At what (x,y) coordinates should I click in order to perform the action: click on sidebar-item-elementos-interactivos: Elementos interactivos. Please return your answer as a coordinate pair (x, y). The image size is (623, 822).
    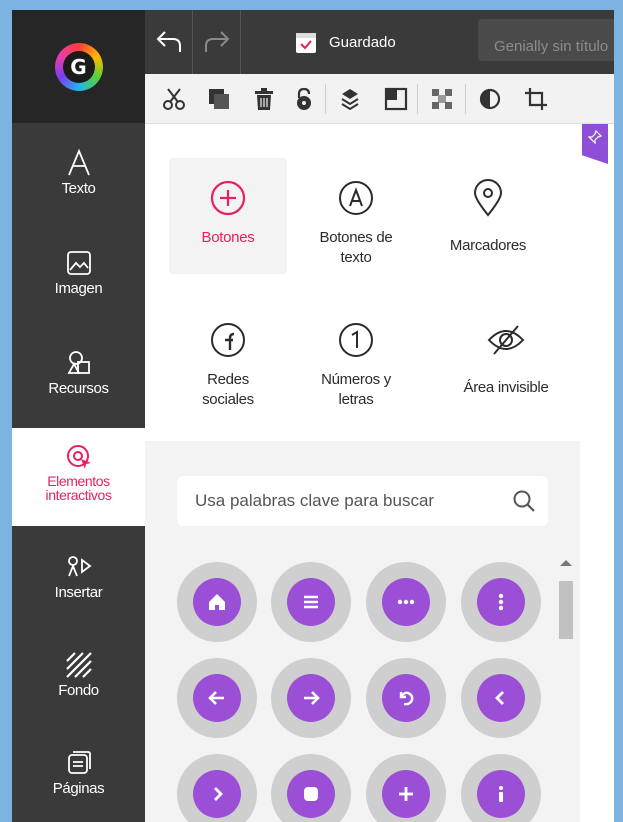
    Looking at the image, I should click on (78, 477).